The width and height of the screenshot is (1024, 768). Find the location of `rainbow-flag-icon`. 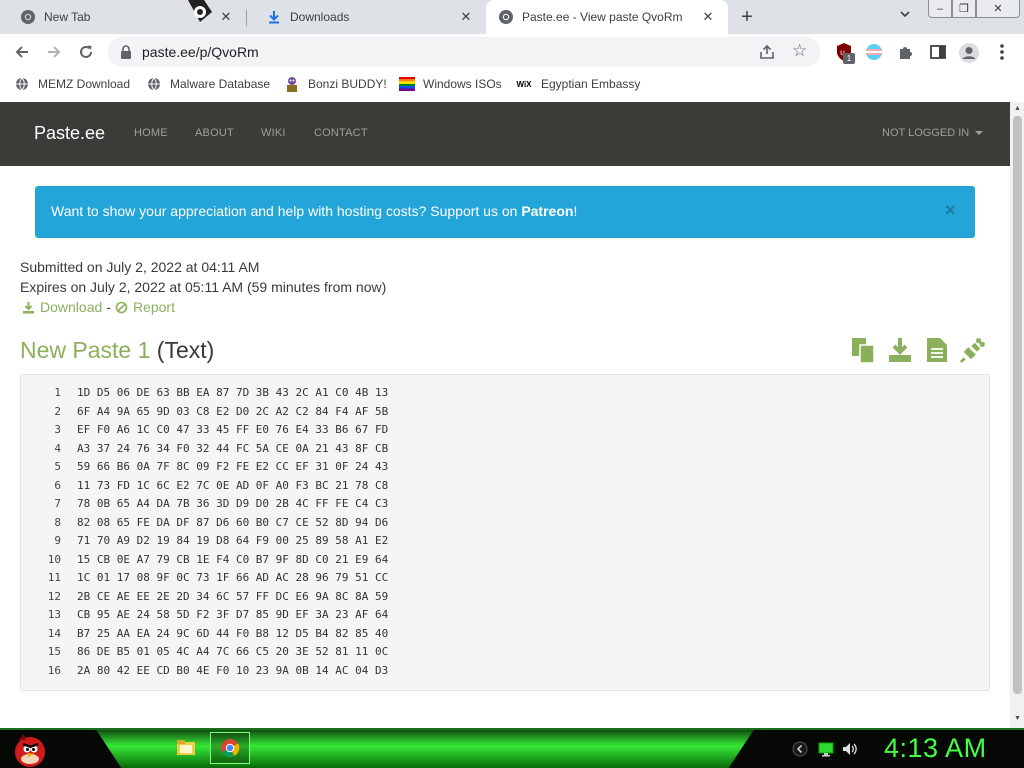

rainbow-flag-icon is located at coordinates (407, 84).